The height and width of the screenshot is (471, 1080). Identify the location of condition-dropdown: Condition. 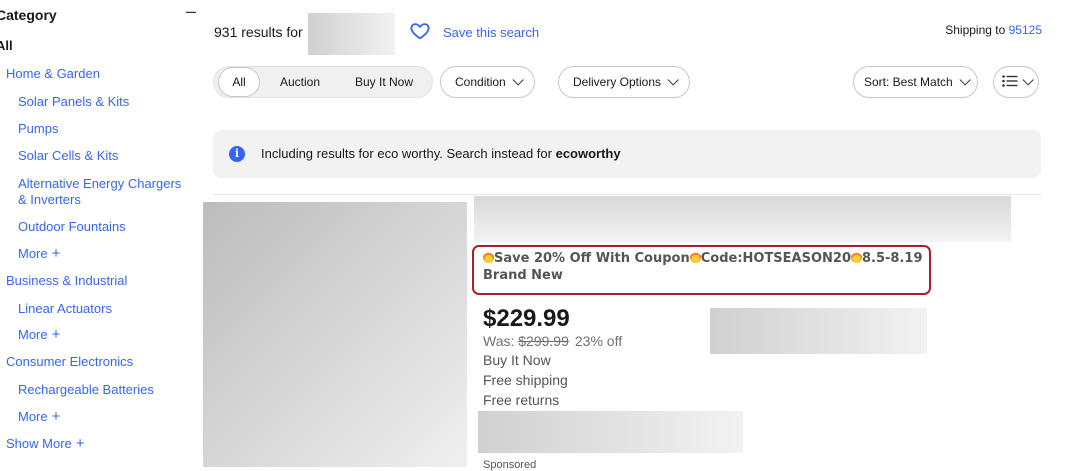
(487, 82).